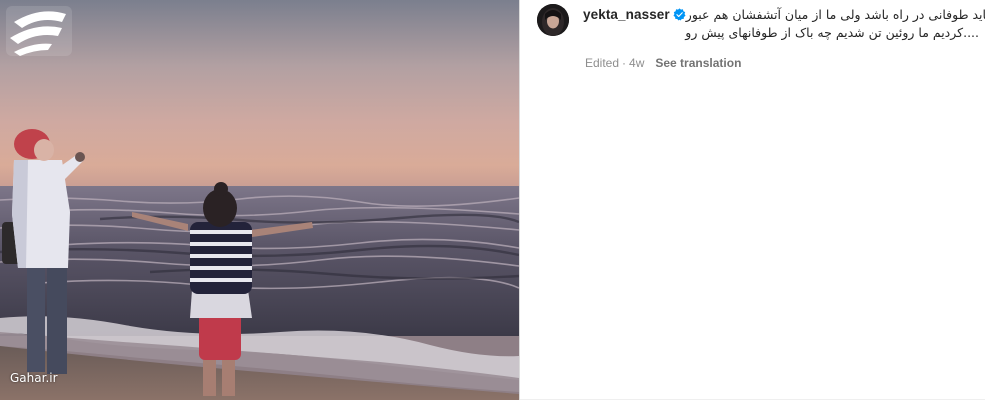 The height and width of the screenshot is (400, 985). Describe the element at coordinates (679, 14) in the screenshot. I see `verified-badge-icon` at that location.